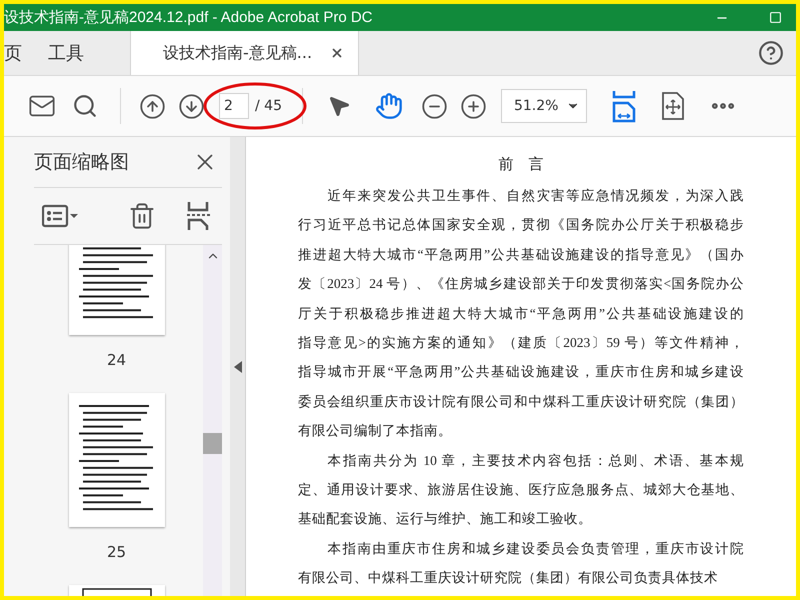 Image resolution: width=800 pixels, height=600 pixels. What do you see at coordinates (234, 106) in the screenshot?
I see `page-number-field: 2` at bounding box center [234, 106].